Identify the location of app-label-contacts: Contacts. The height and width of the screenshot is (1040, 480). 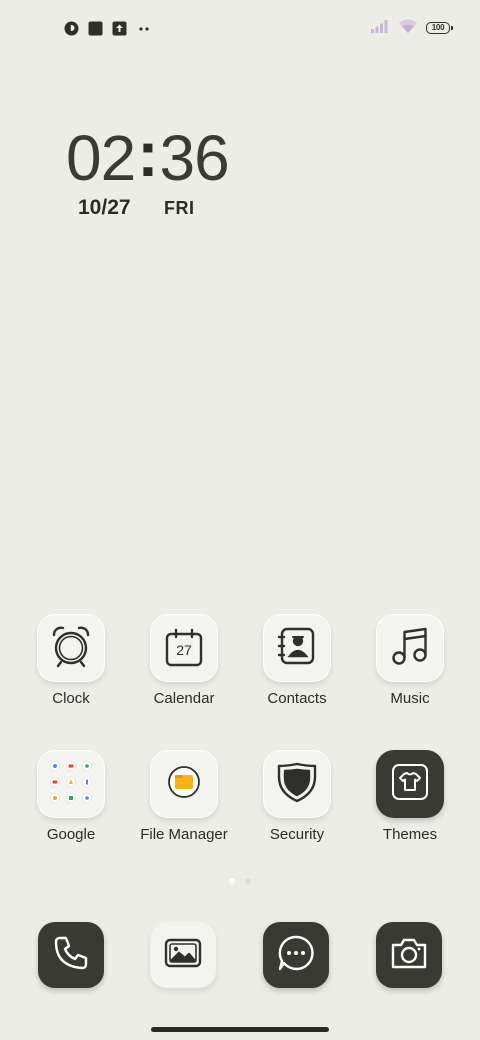
(297, 698).